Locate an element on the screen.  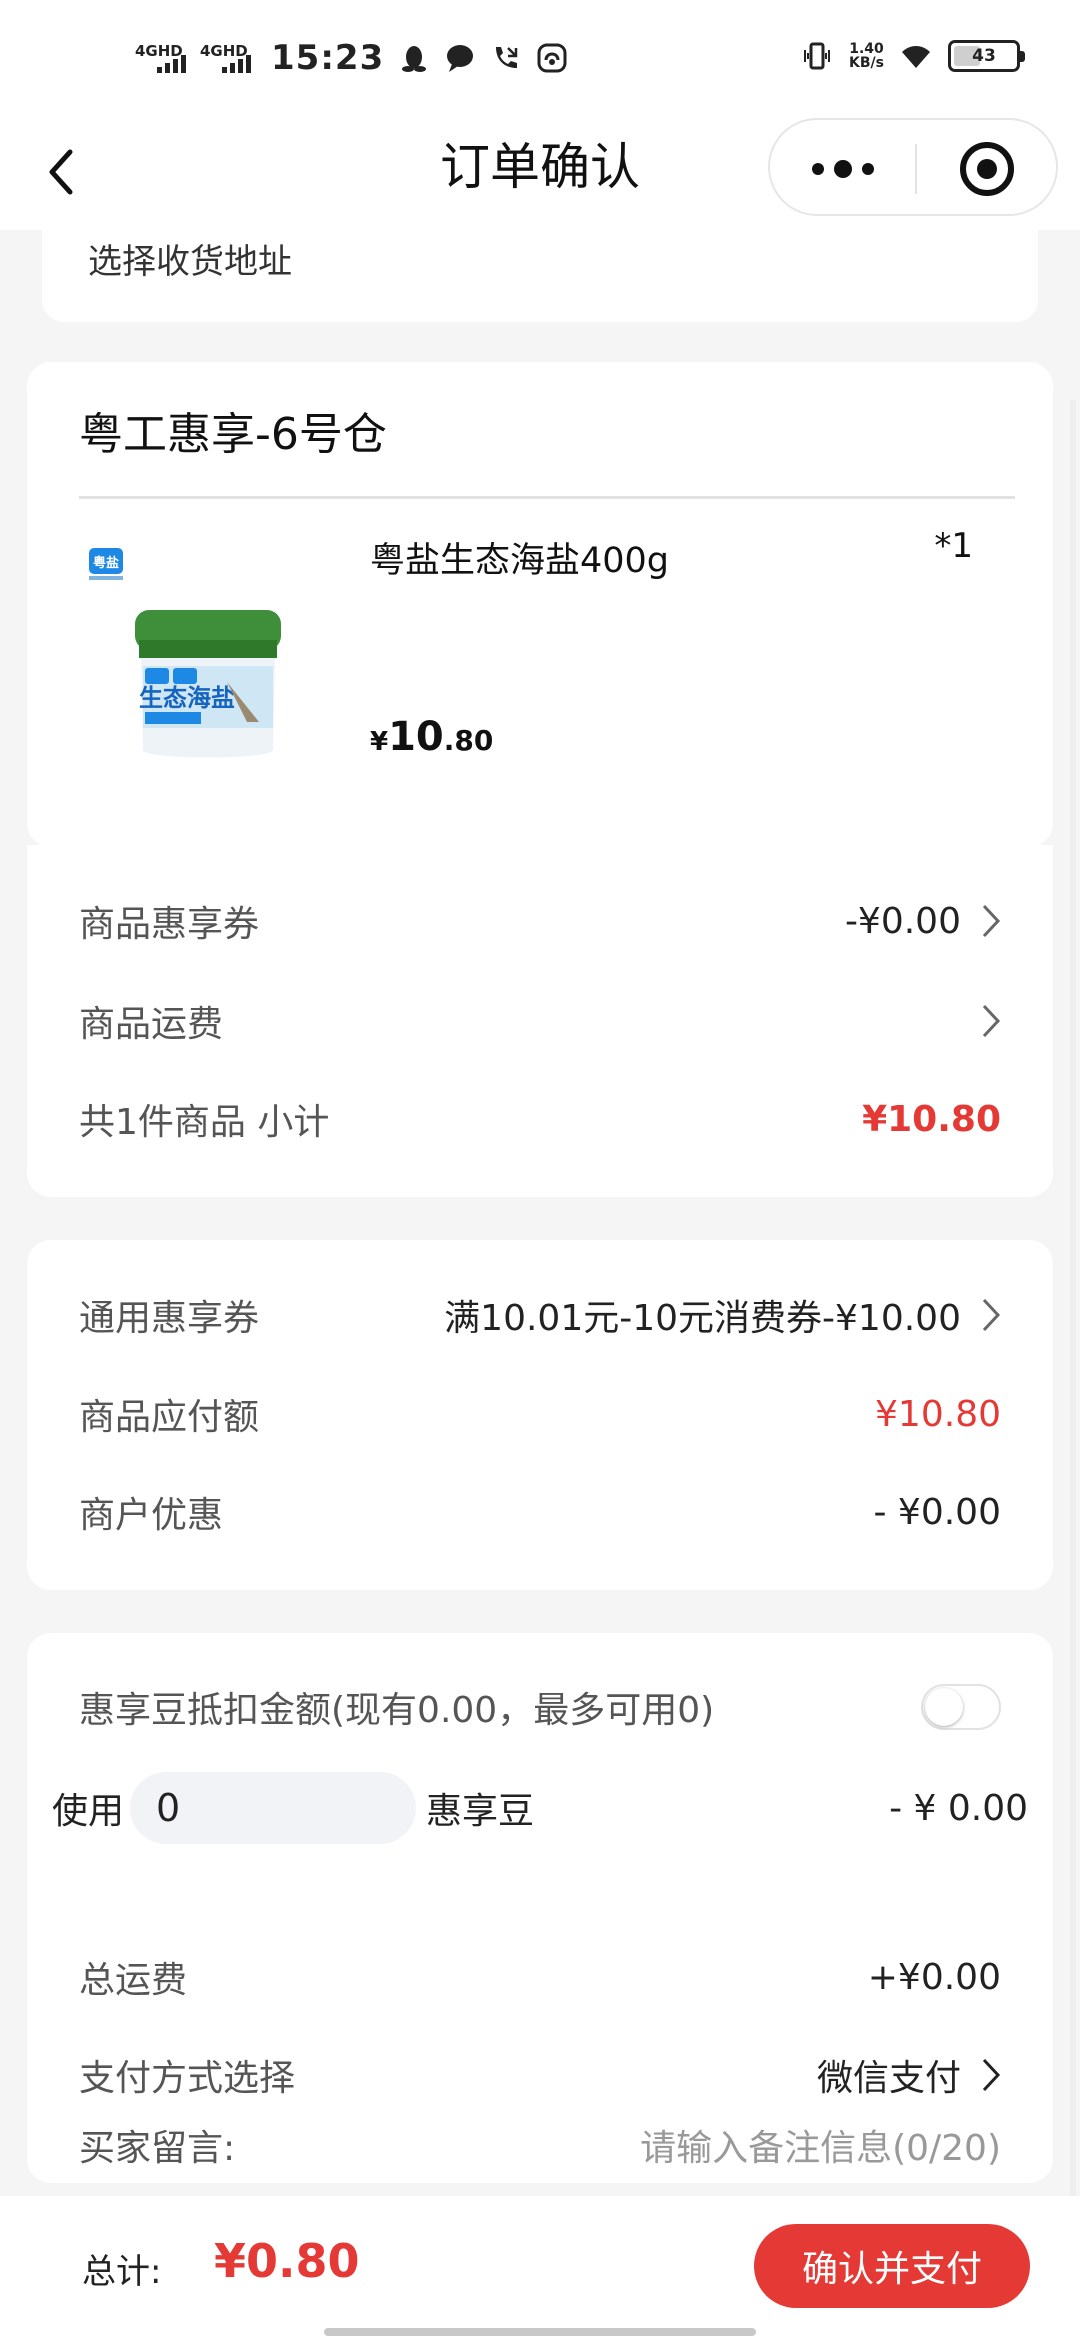
checkout-bar: 总计: ¥0.80 确认并支付 is located at coordinates (540, 2268).